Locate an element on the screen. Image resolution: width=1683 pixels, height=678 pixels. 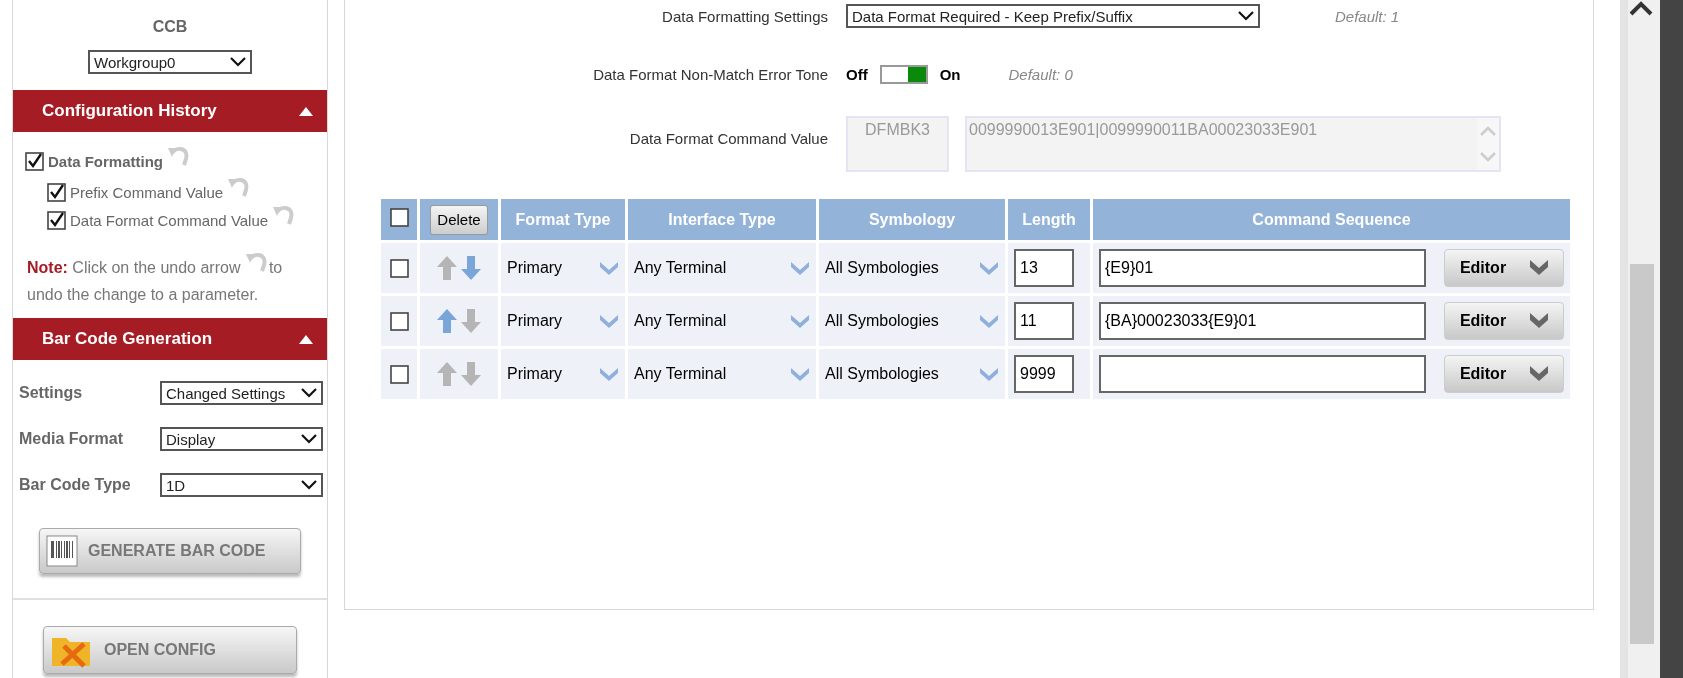
data-formatting-select: Data Format Required - Keep Prefix/Suffix is located at coordinates (1053, 16).